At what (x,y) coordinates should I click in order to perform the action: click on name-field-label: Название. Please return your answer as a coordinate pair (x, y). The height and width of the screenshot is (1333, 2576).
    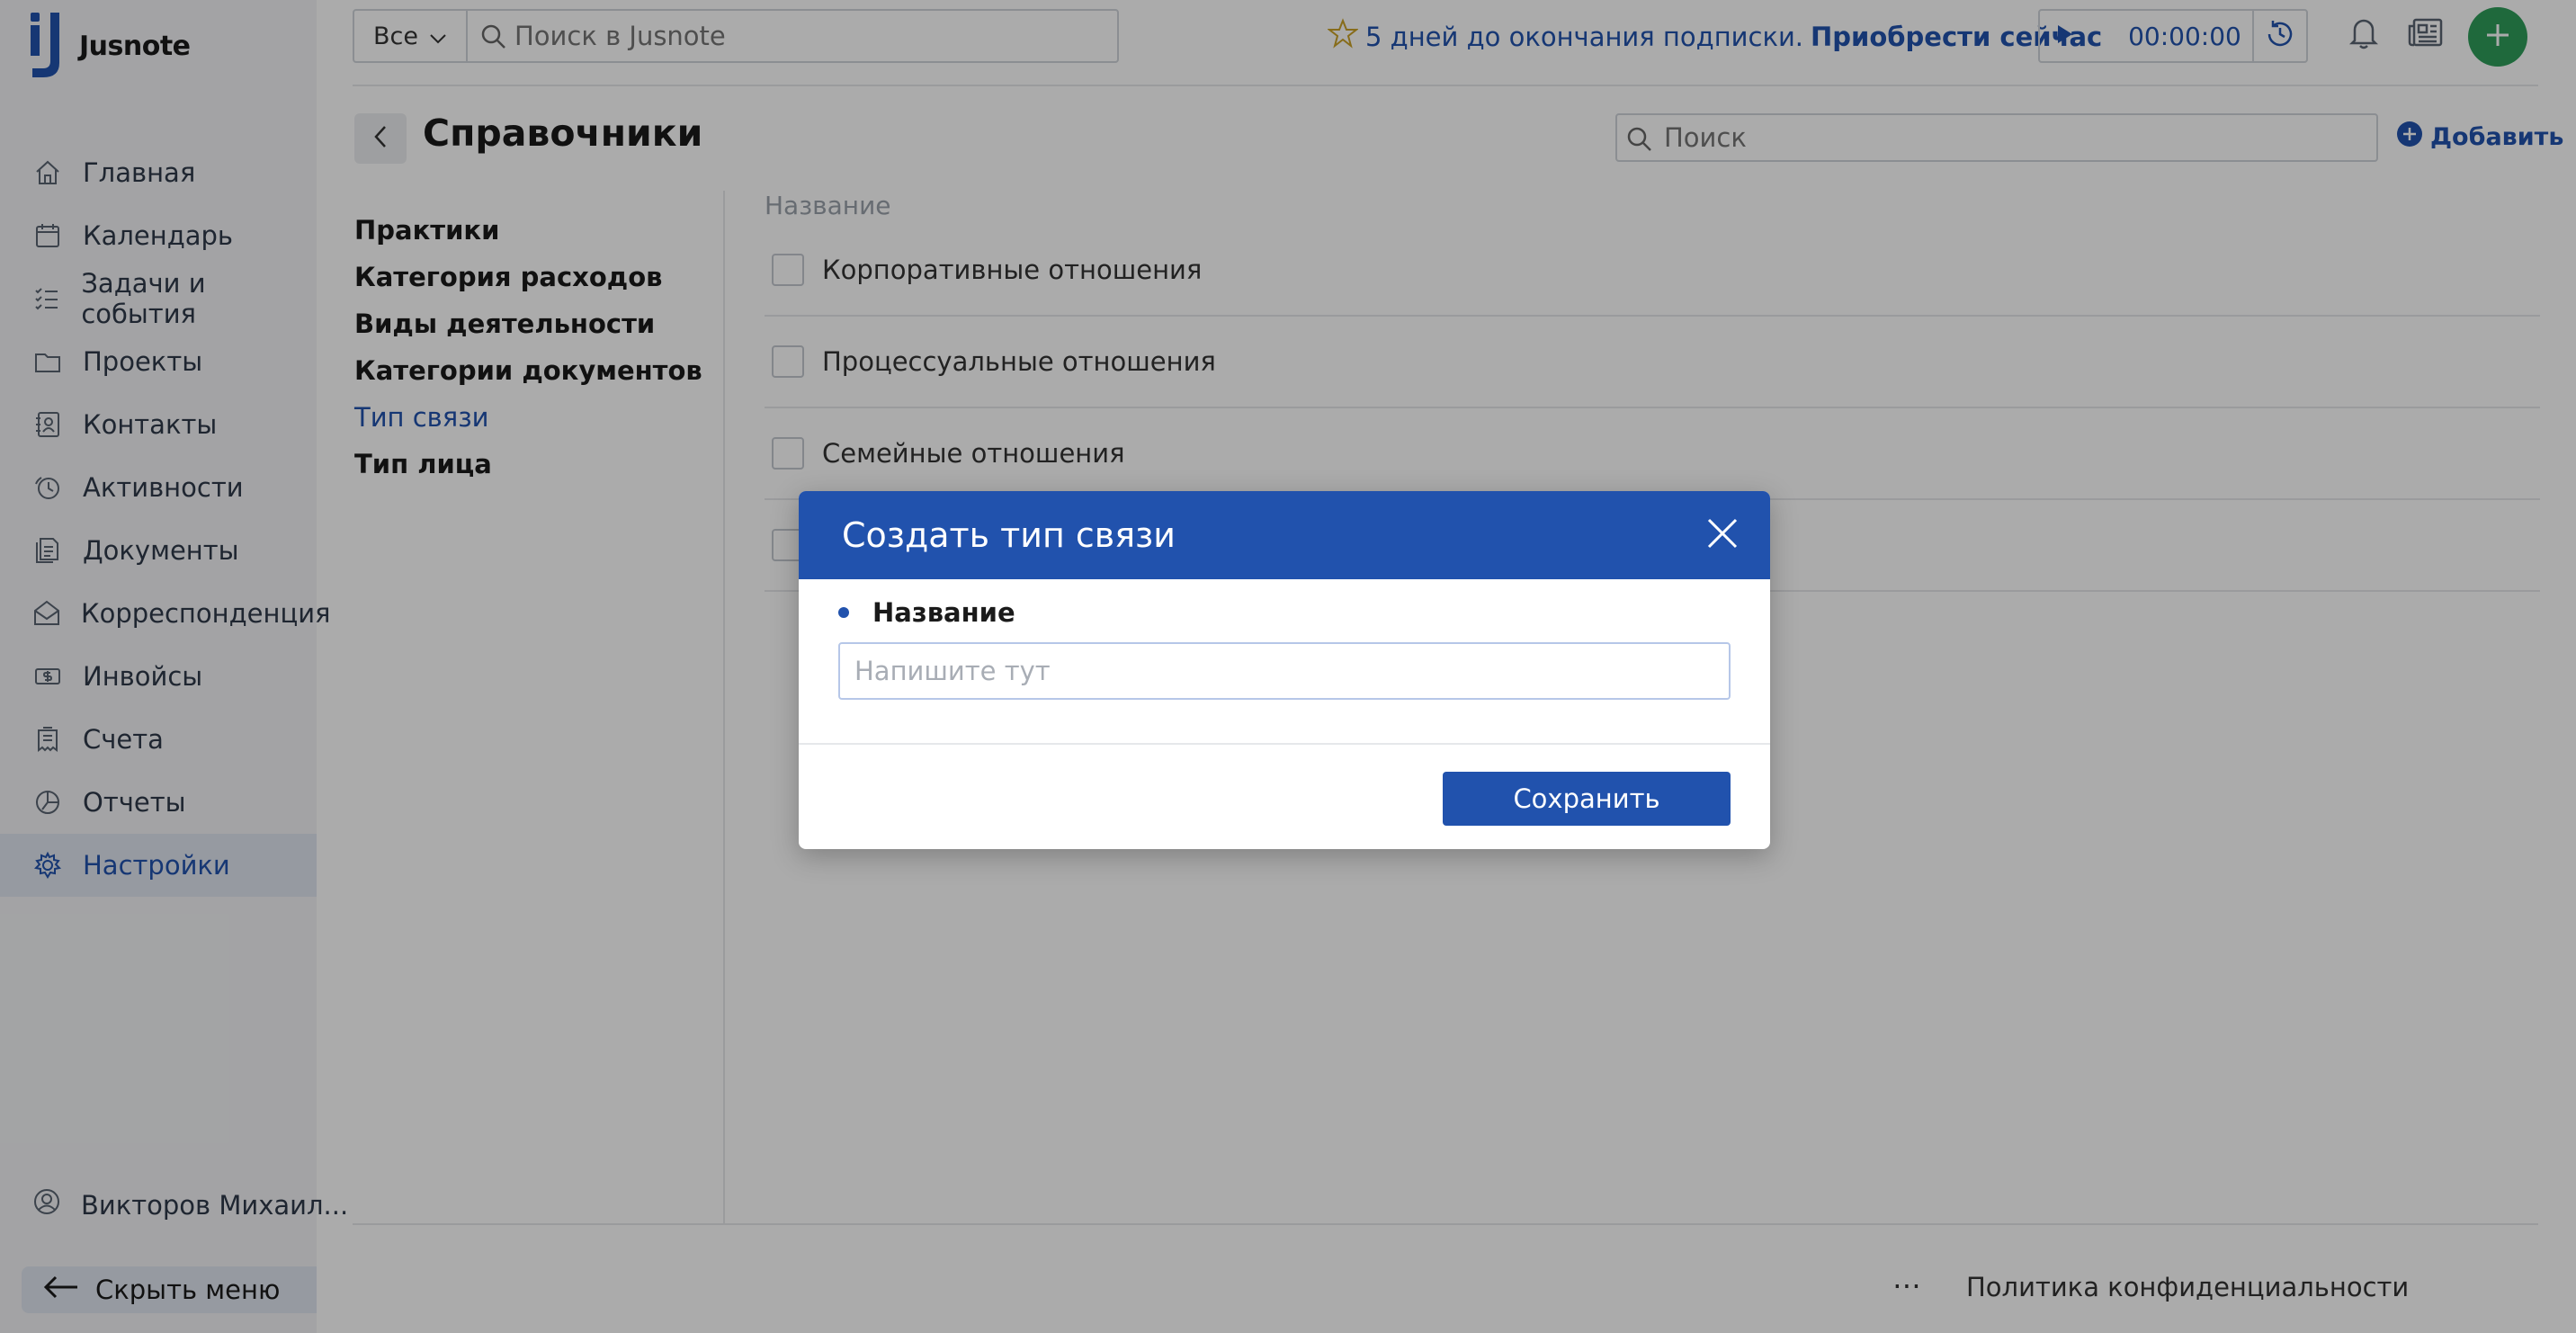
    Looking at the image, I should click on (926, 612).